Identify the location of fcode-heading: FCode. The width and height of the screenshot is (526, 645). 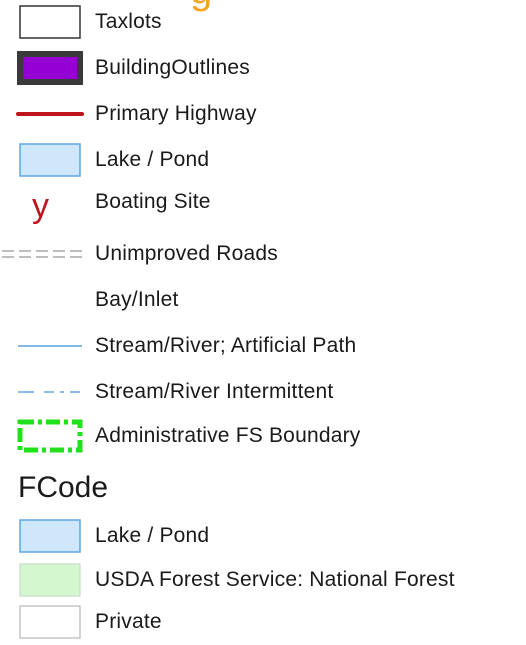
(63, 487).